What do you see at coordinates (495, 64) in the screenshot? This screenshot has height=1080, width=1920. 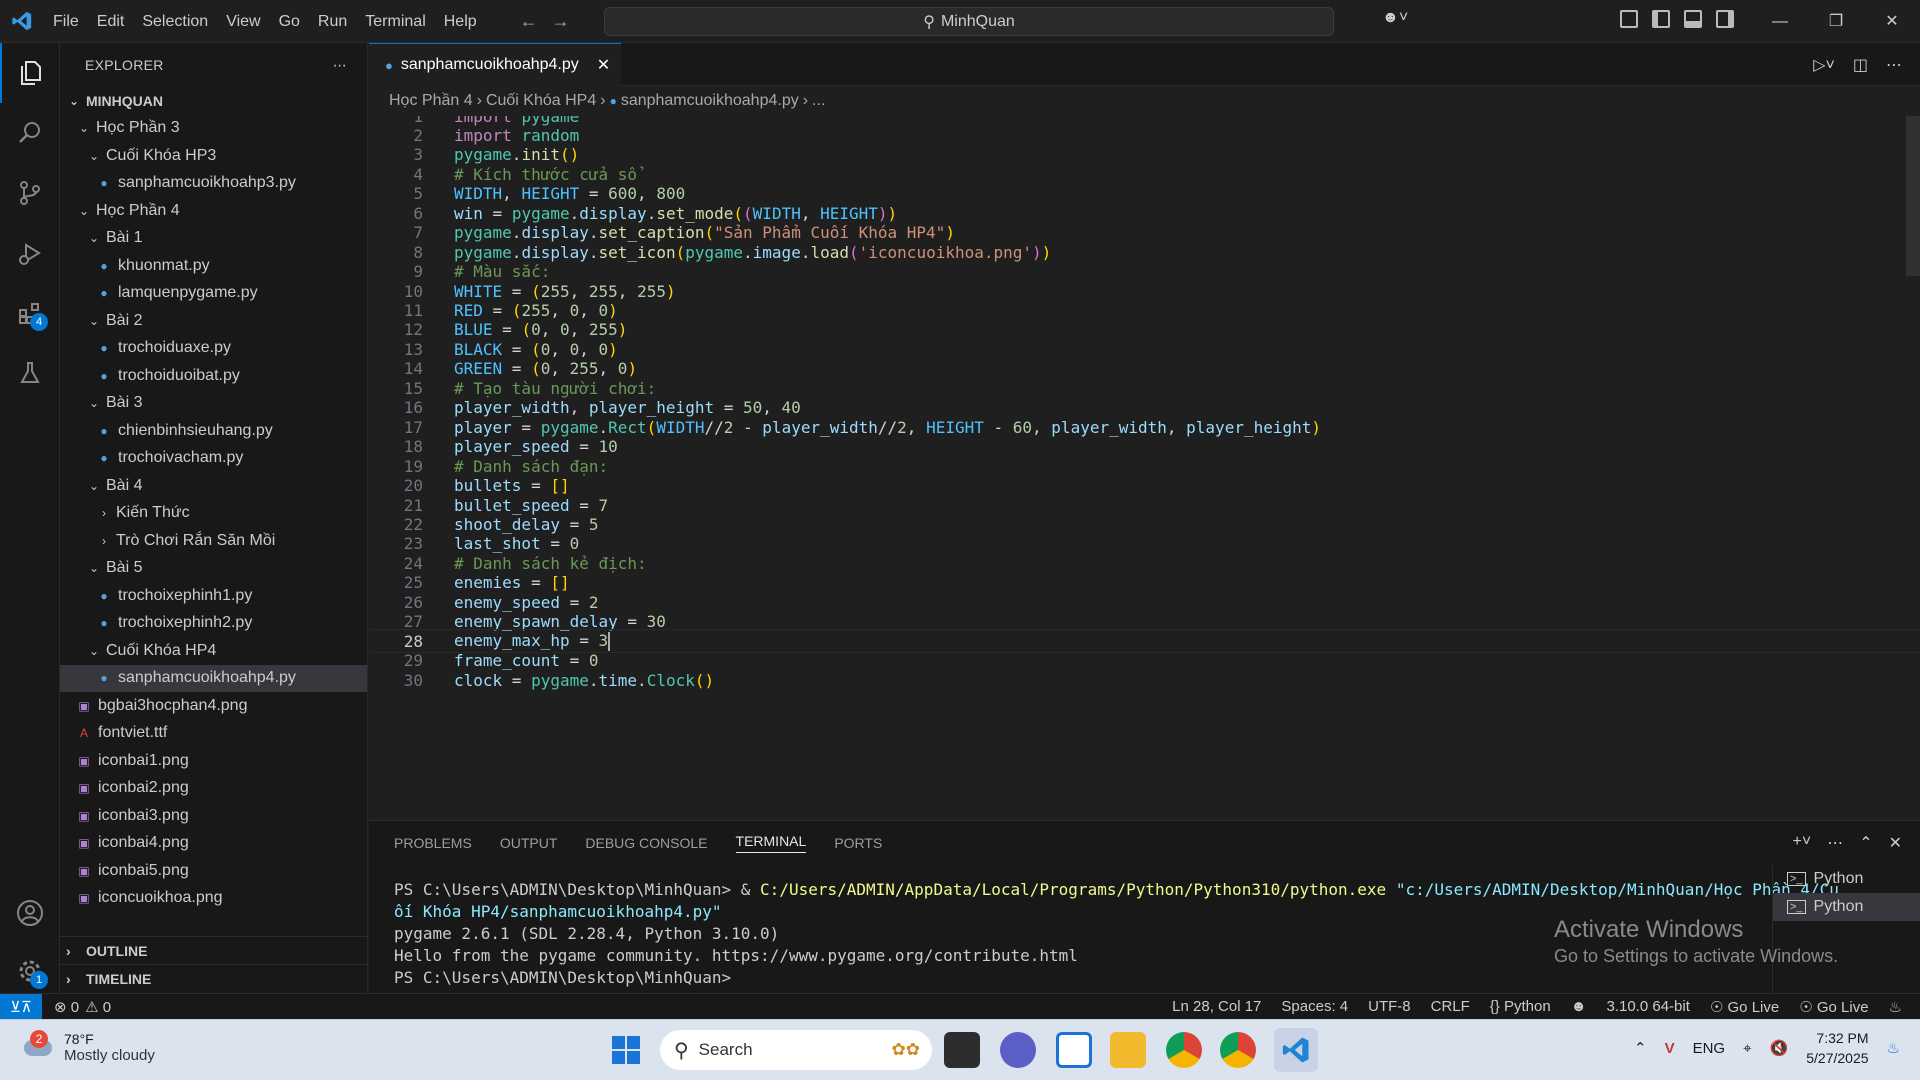 I see `tab-sanphamcuoikhoahp4: ● sanphamcuoikhoahp4.py ✕` at bounding box center [495, 64].